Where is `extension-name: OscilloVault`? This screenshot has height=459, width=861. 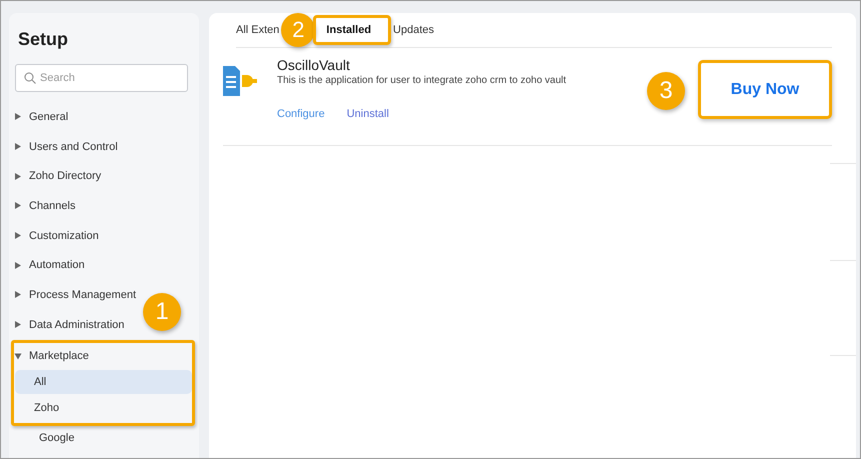 extension-name: OscilloVault is located at coordinates (314, 65).